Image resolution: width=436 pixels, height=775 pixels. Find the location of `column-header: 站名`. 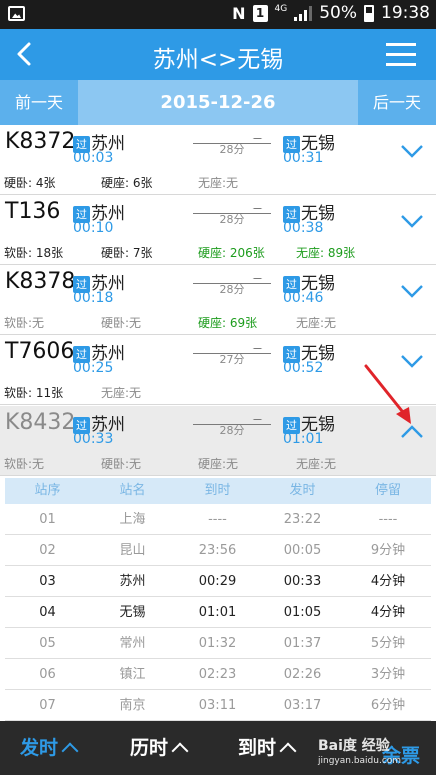

column-header: 站名 is located at coordinates (132, 490).